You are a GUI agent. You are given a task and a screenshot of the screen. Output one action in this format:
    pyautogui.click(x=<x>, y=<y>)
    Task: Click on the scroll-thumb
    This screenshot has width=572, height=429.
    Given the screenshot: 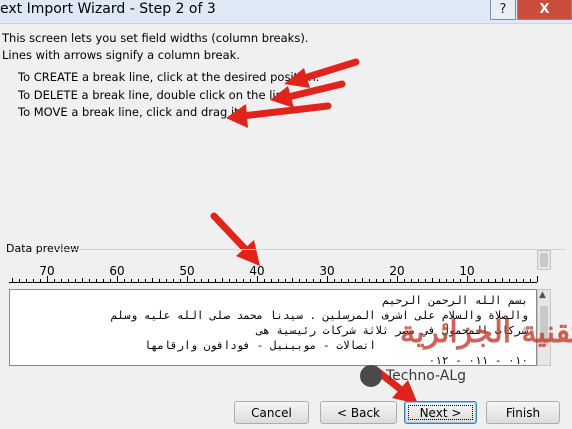 What is the action you would take?
    pyautogui.click(x=544, y=260)
    